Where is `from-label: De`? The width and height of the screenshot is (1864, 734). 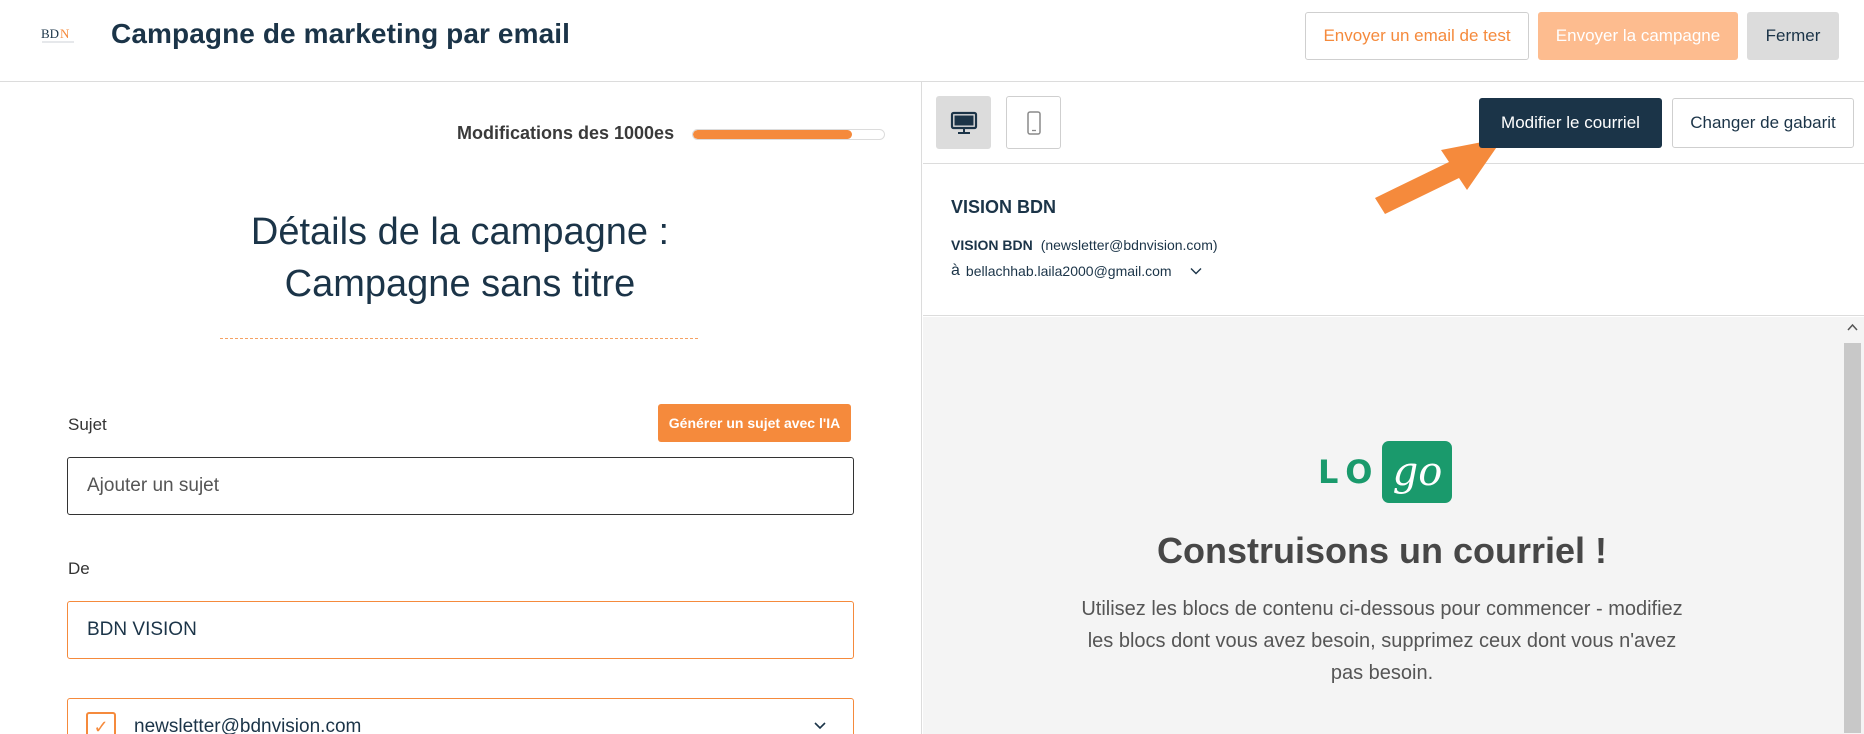 from-label: De is located at coordinates (79, 568).